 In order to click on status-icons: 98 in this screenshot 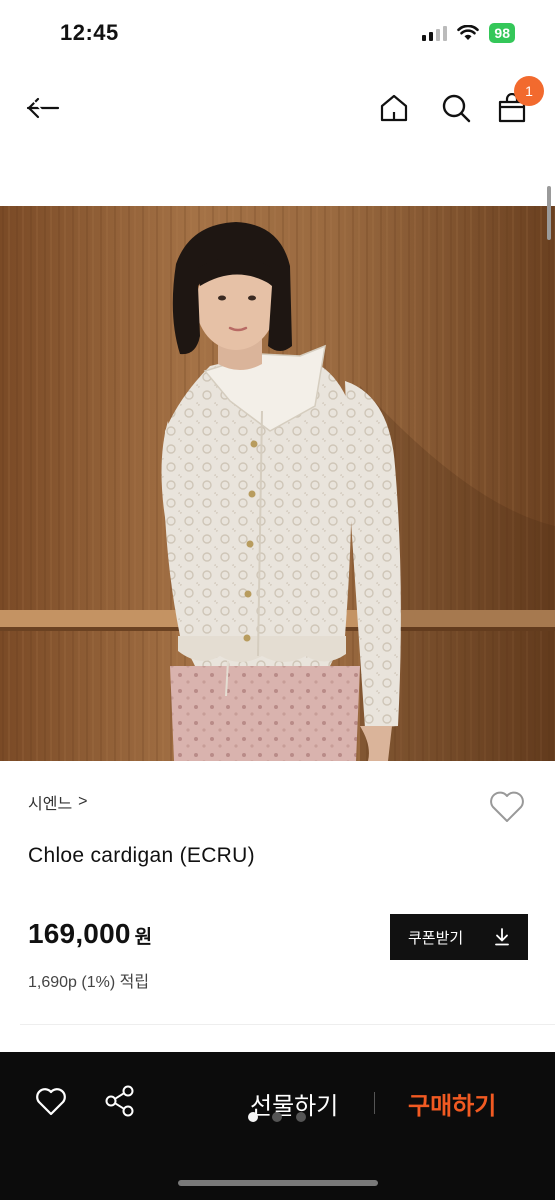, I will do `click(468, 33)`.